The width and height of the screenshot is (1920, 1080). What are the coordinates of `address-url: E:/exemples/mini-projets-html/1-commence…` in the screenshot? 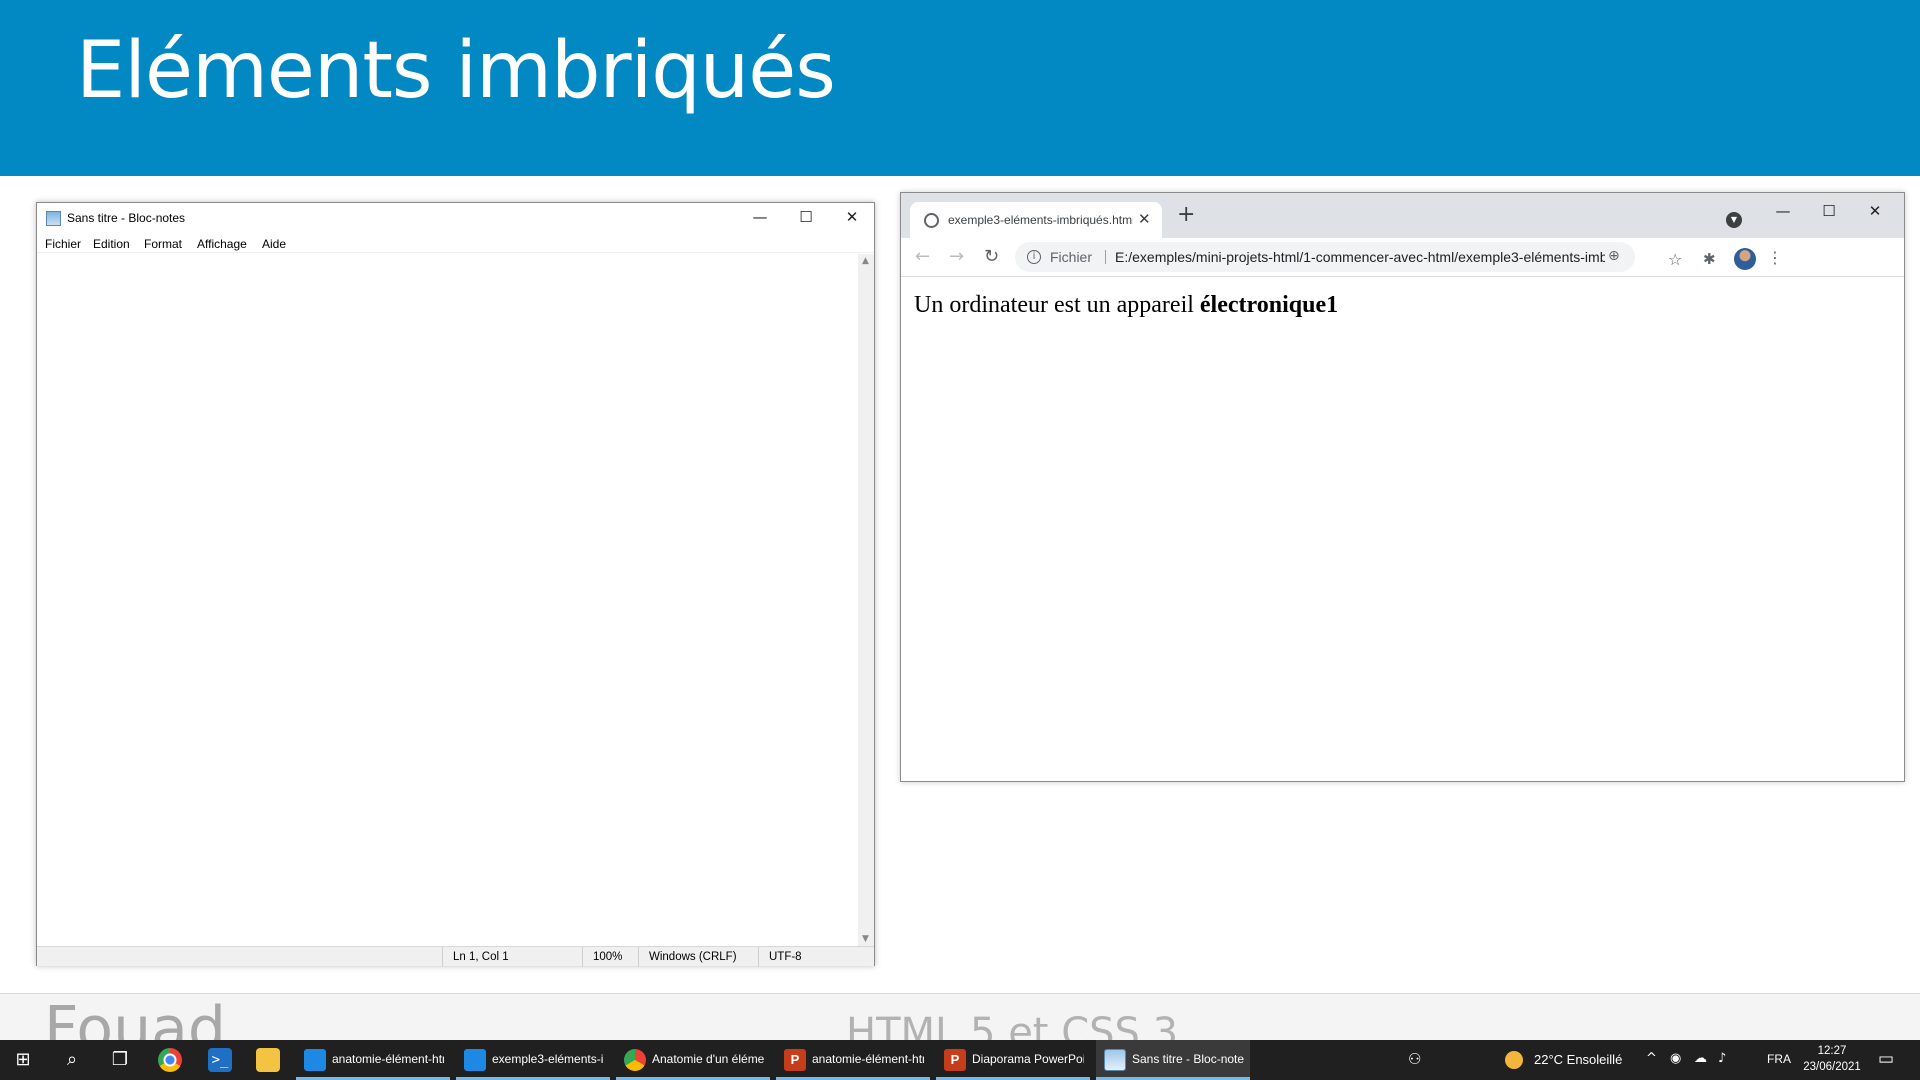 It's located at (1360, 257).